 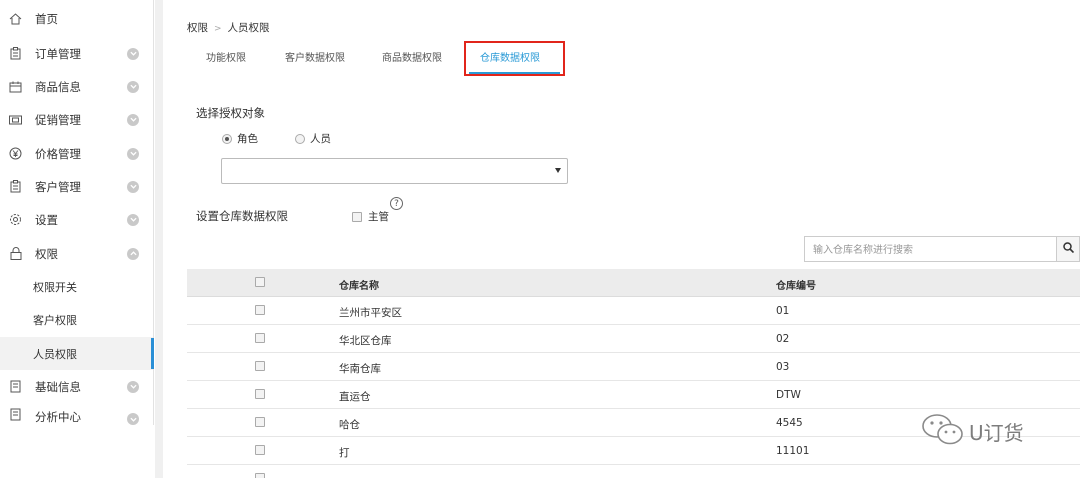 I want to click on sidebar-item-label: 客户管理, so click(x=58, y=186).